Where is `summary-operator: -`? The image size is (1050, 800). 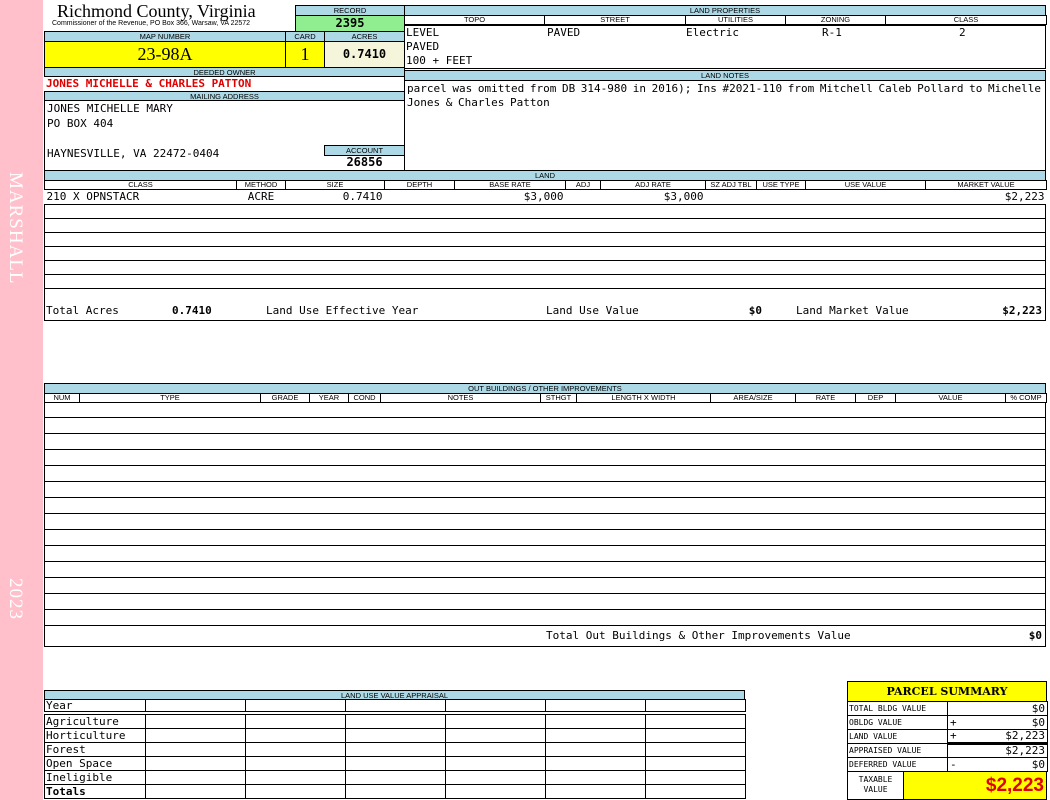
summary-operator: - is located at coordinates (953, 764).